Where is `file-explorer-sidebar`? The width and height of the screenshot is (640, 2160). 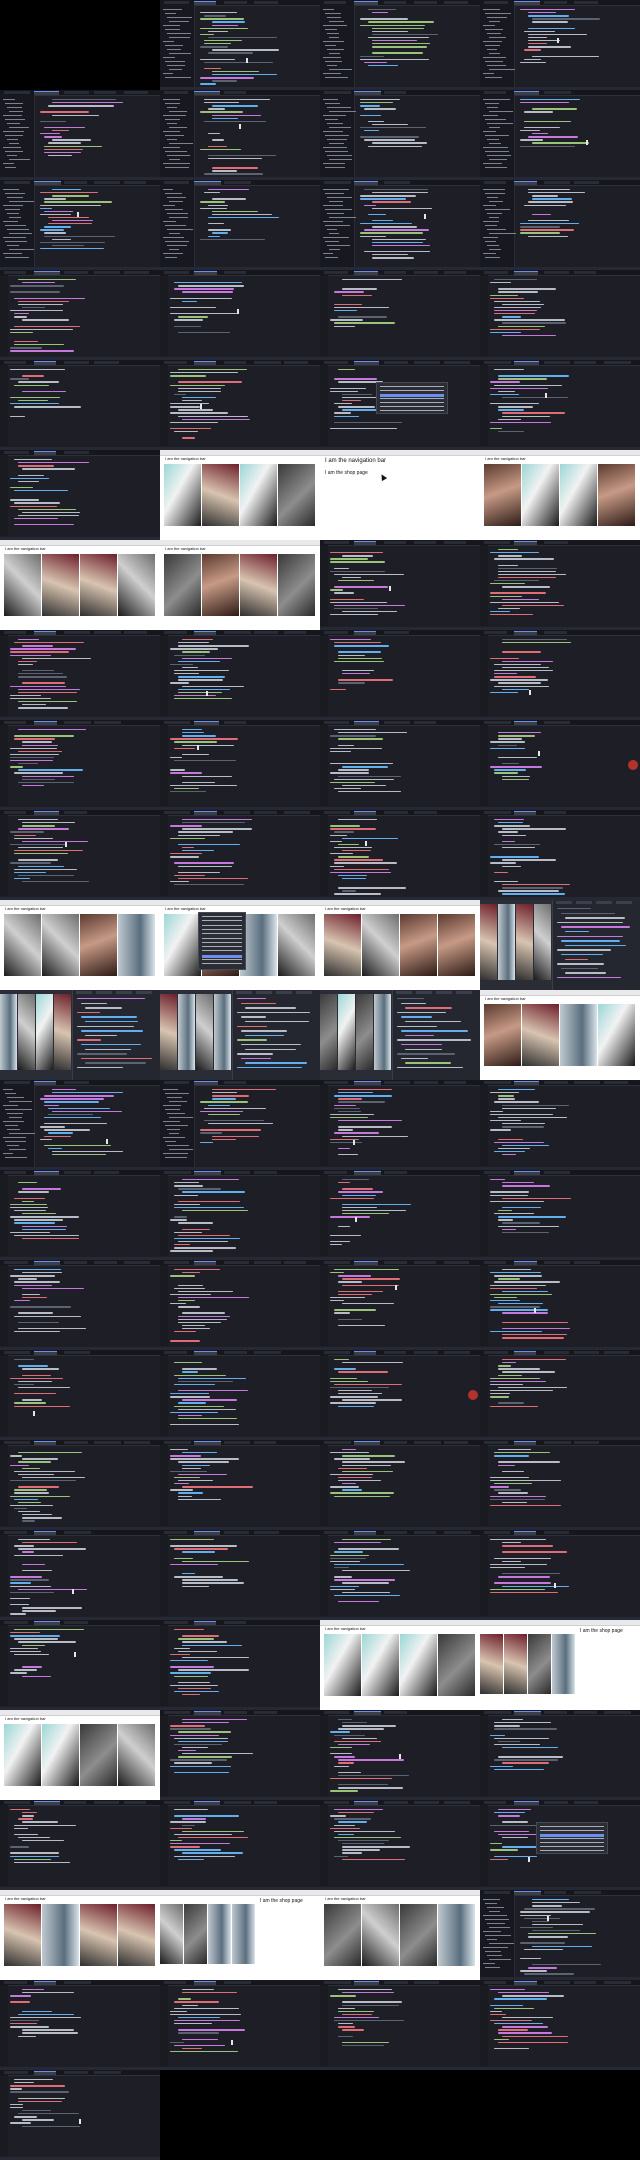 file-explorer-sidebar is located at coordinates (177, 226).